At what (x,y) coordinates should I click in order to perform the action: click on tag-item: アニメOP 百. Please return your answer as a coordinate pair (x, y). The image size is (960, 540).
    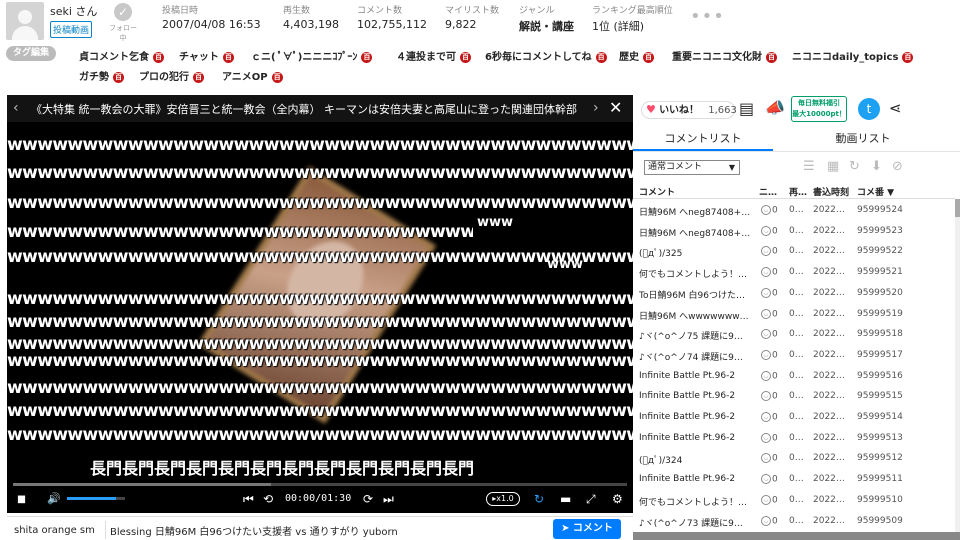
    Looking at the image, I should click on (252, 75).